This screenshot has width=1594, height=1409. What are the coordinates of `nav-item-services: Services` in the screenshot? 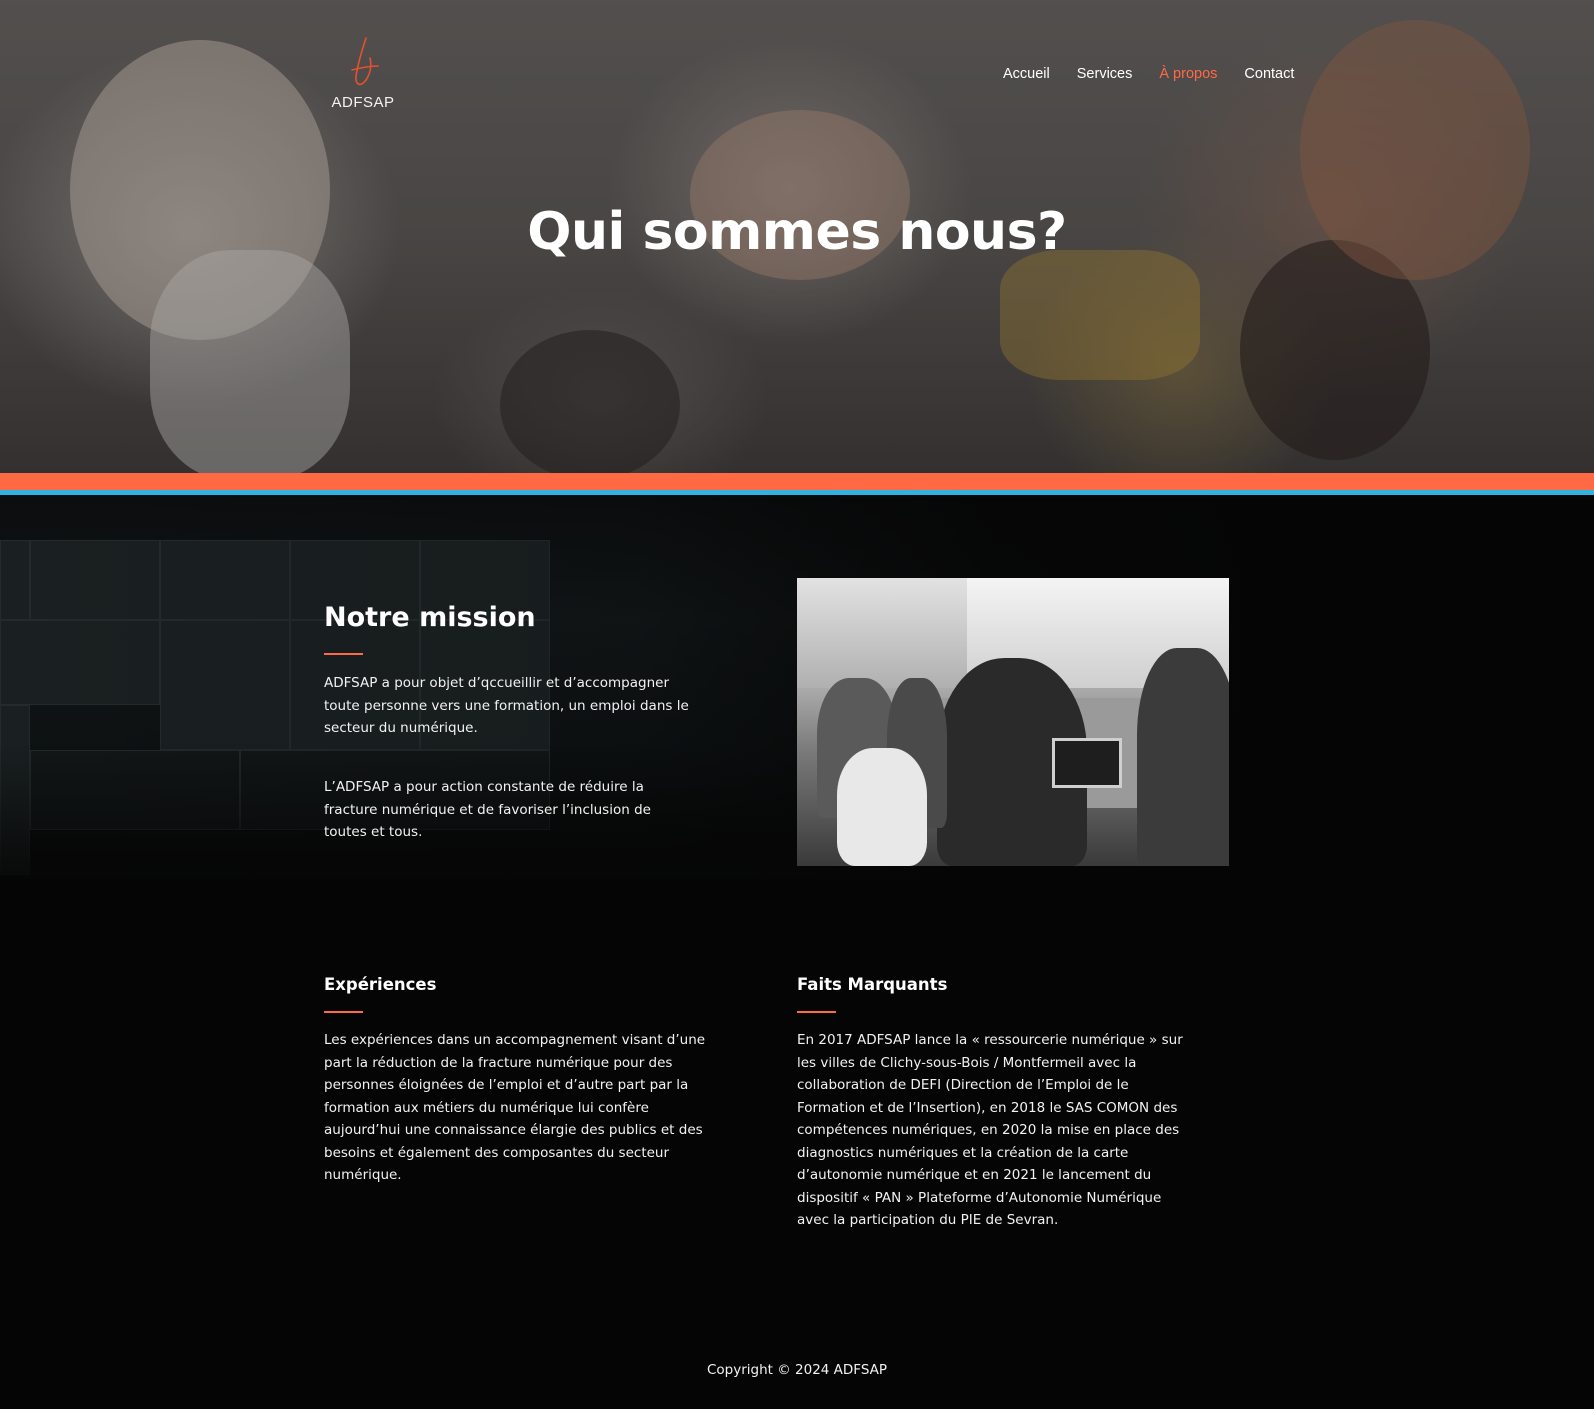 It's located at (1105, 74).